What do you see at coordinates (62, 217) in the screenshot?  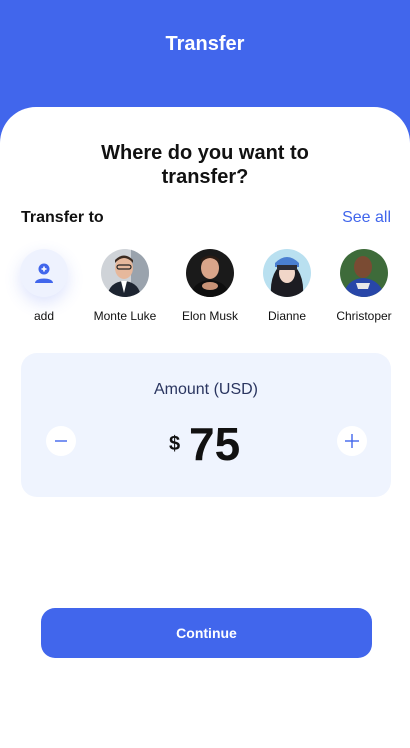 I see `transfer-to-label: Transfer to` at bounding box center [62, 217].